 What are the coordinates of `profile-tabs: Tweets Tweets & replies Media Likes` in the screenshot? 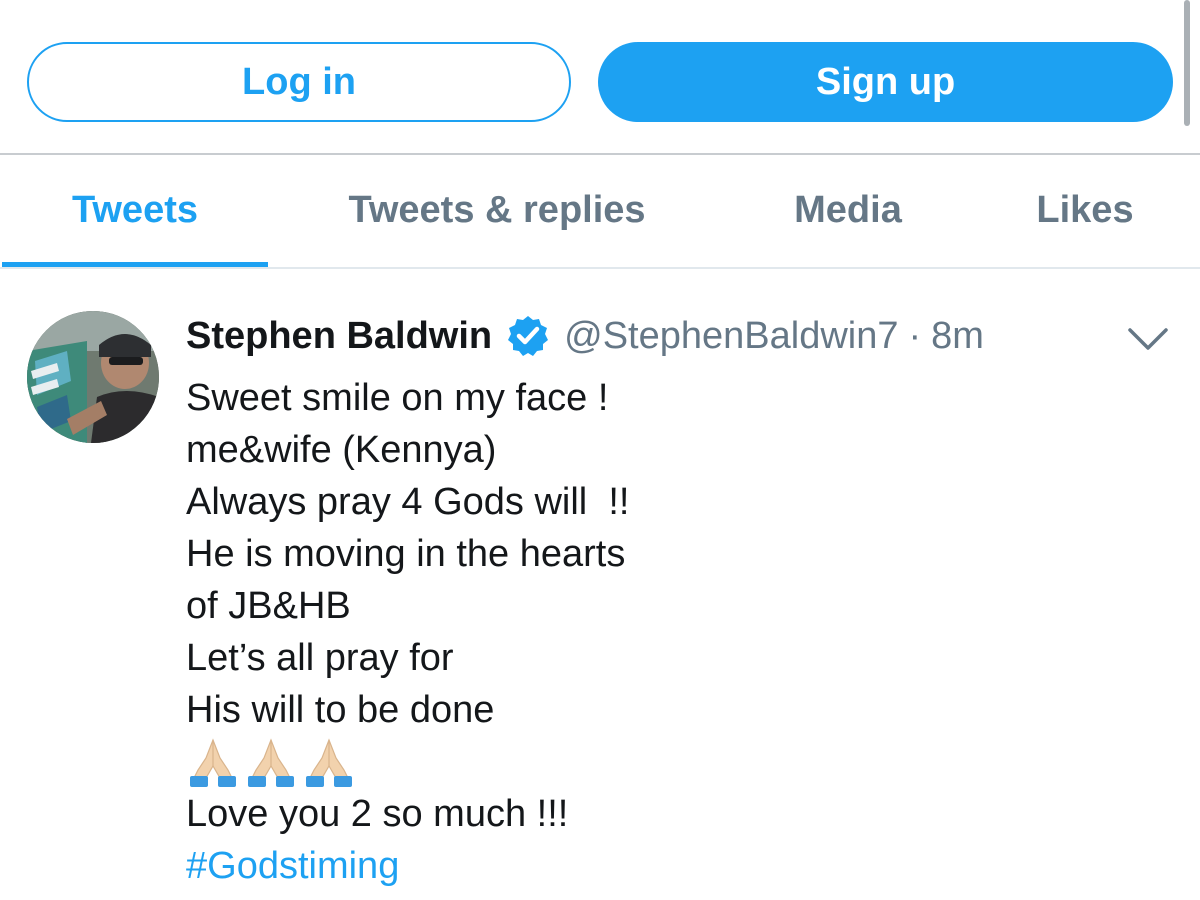 It's located at (600, 212).